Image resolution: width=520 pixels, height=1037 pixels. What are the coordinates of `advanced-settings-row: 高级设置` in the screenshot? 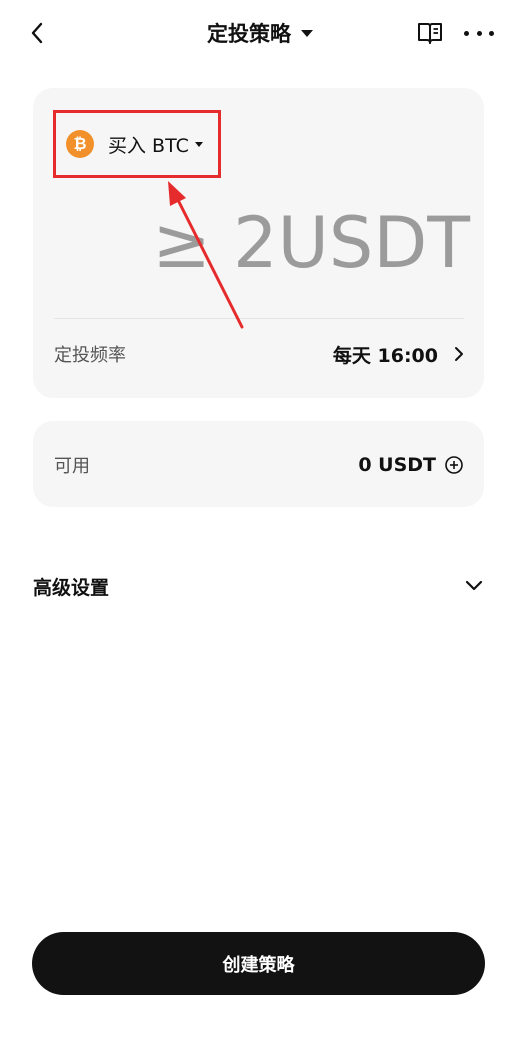 It's located at (258, 586).